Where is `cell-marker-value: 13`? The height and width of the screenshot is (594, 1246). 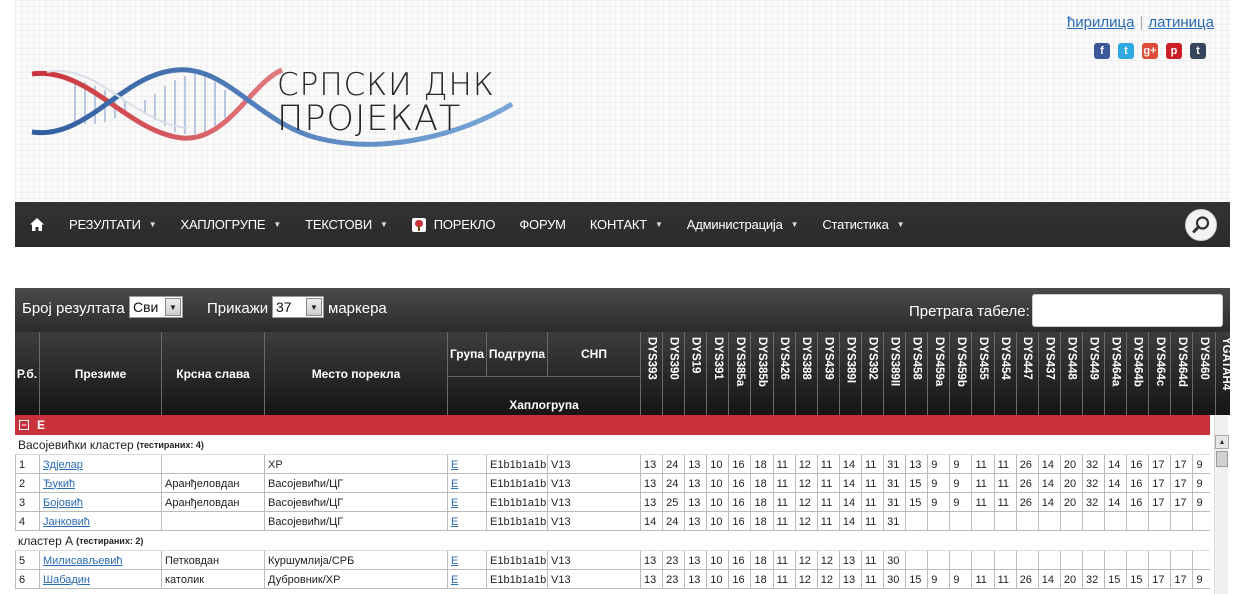 cell-marker-value: 13 is located at coordinates (696, 579).